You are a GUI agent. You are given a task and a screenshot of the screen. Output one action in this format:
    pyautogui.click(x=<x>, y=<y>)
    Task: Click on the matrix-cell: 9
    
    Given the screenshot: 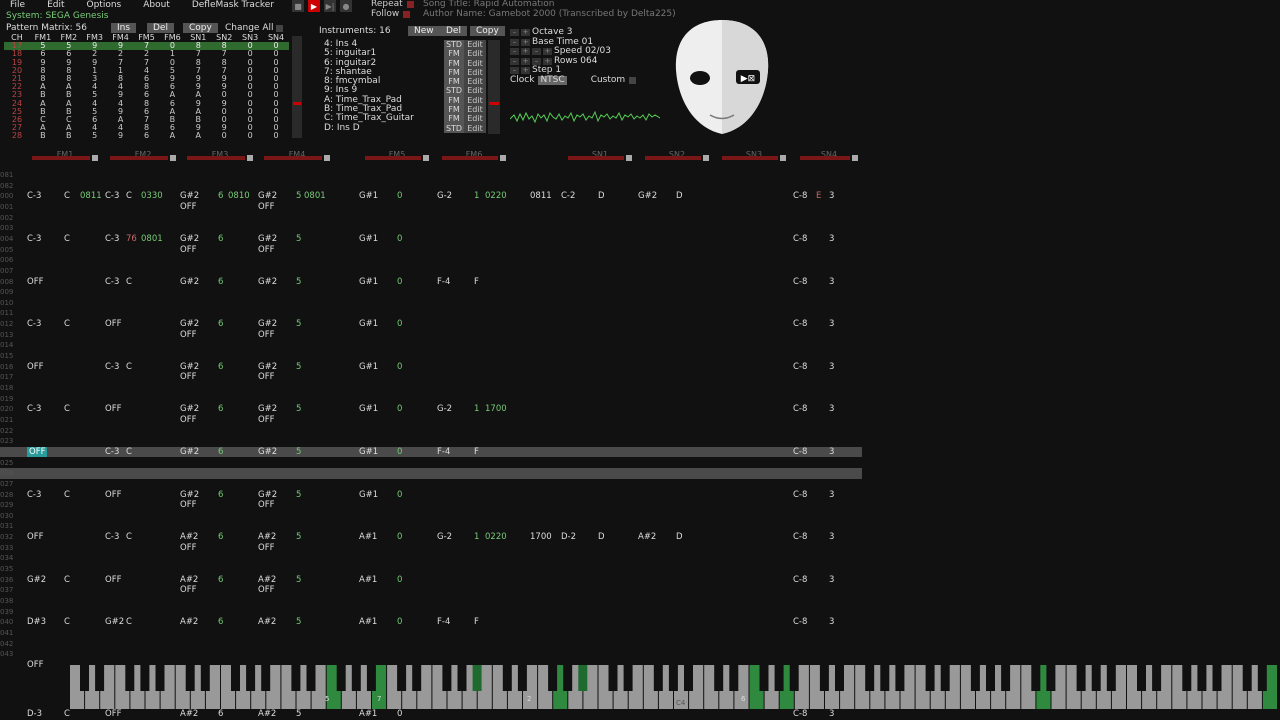 What is the action you would take?
    pyautogui.click(x=121, y=136)
    